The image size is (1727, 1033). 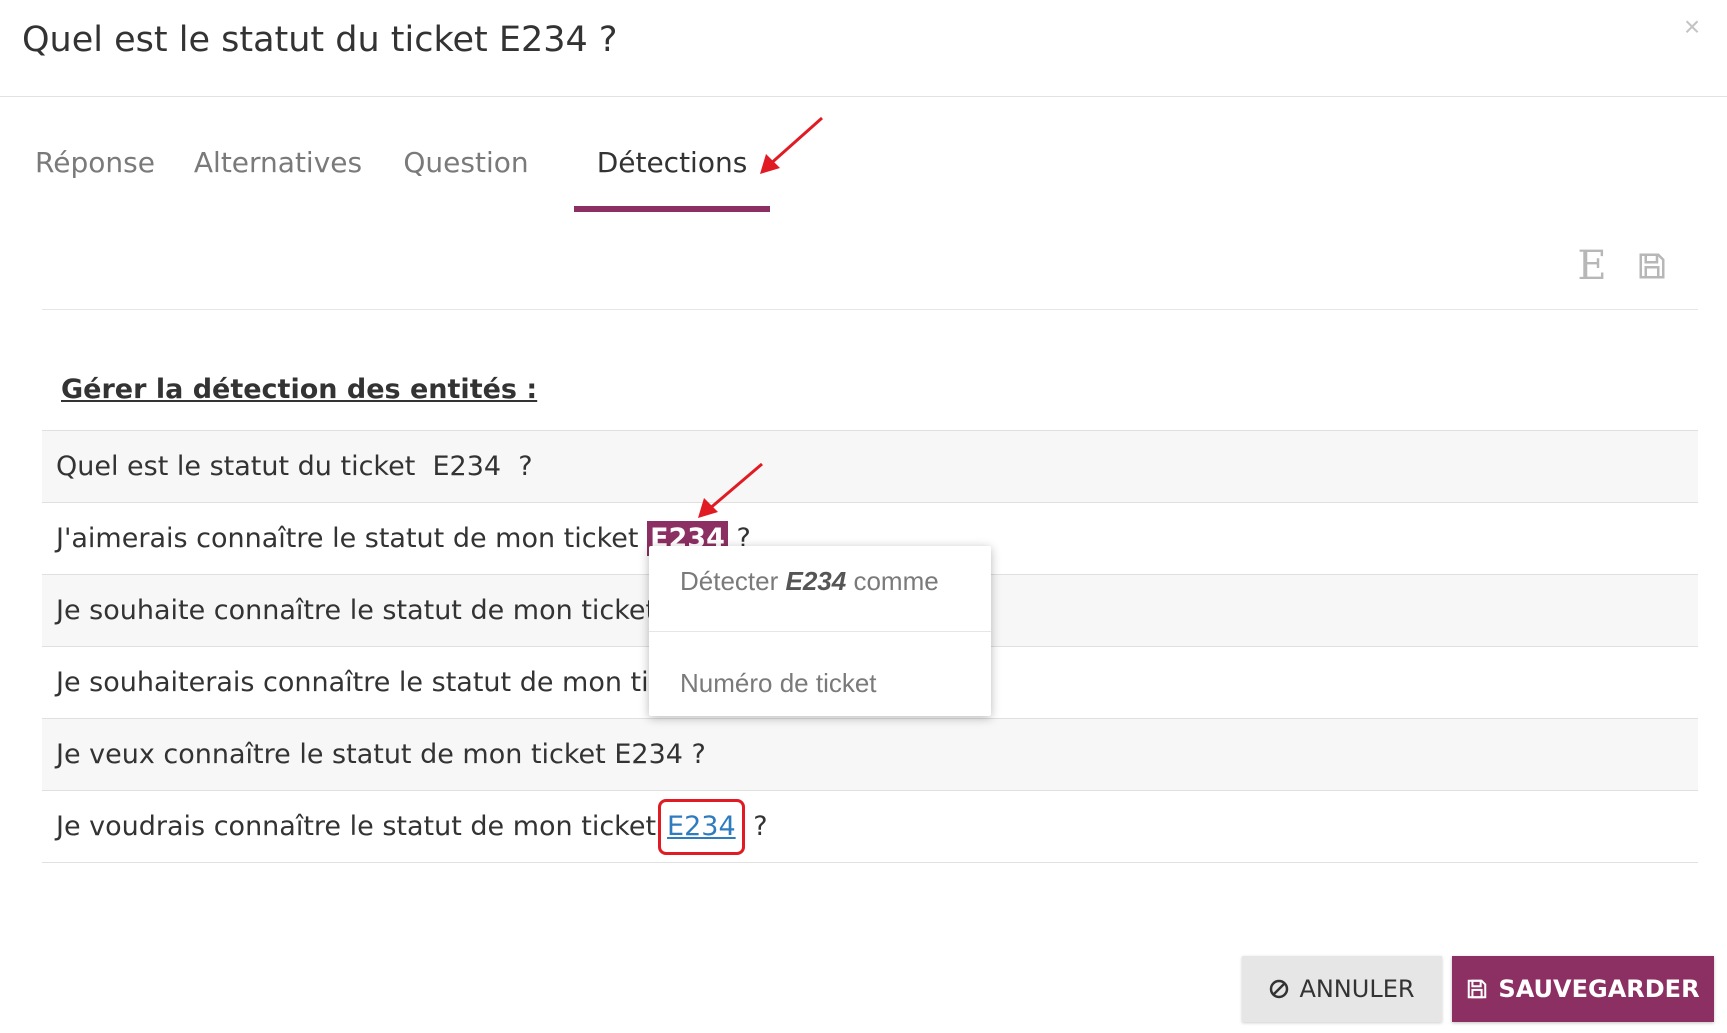 What do you see at coordinates (672, 171) in the screenshot?
I see `tab-detections: Détections` at bounding box center [672, 171].